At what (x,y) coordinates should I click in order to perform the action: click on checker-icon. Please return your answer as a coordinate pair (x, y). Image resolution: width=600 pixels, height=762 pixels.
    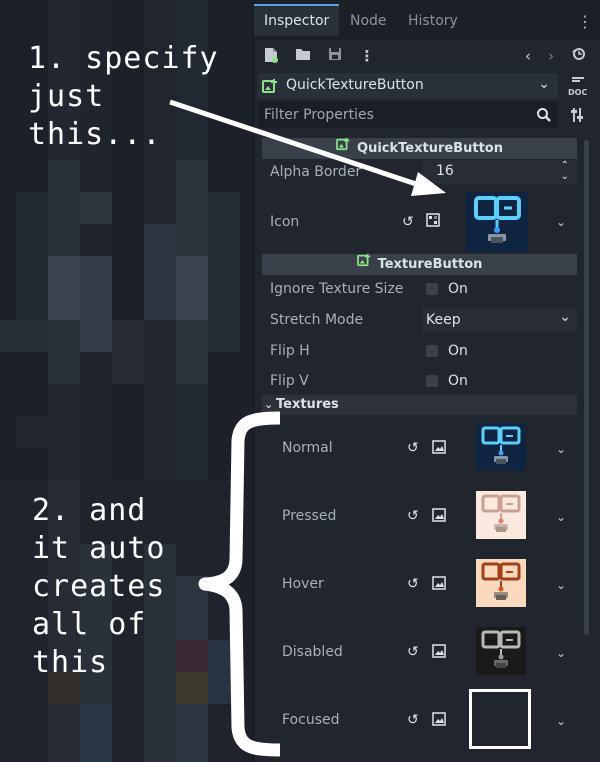
    Looking at the image, I should click on (433, 222).